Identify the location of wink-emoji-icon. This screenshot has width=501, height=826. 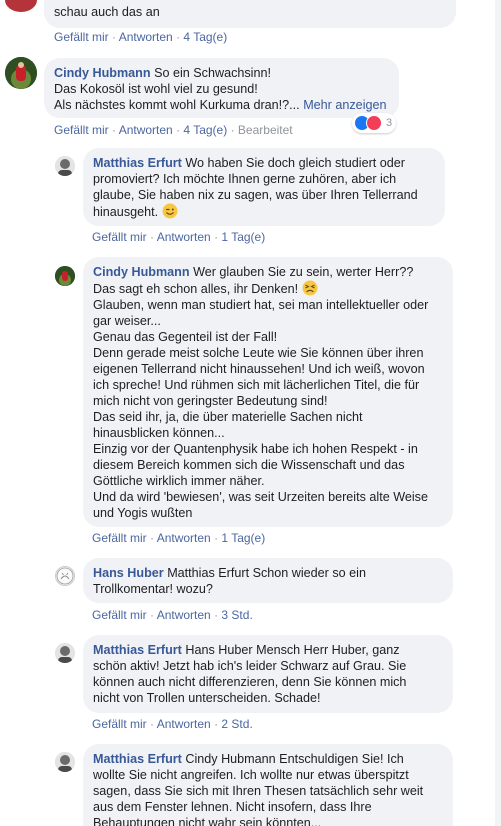
(170, 211).